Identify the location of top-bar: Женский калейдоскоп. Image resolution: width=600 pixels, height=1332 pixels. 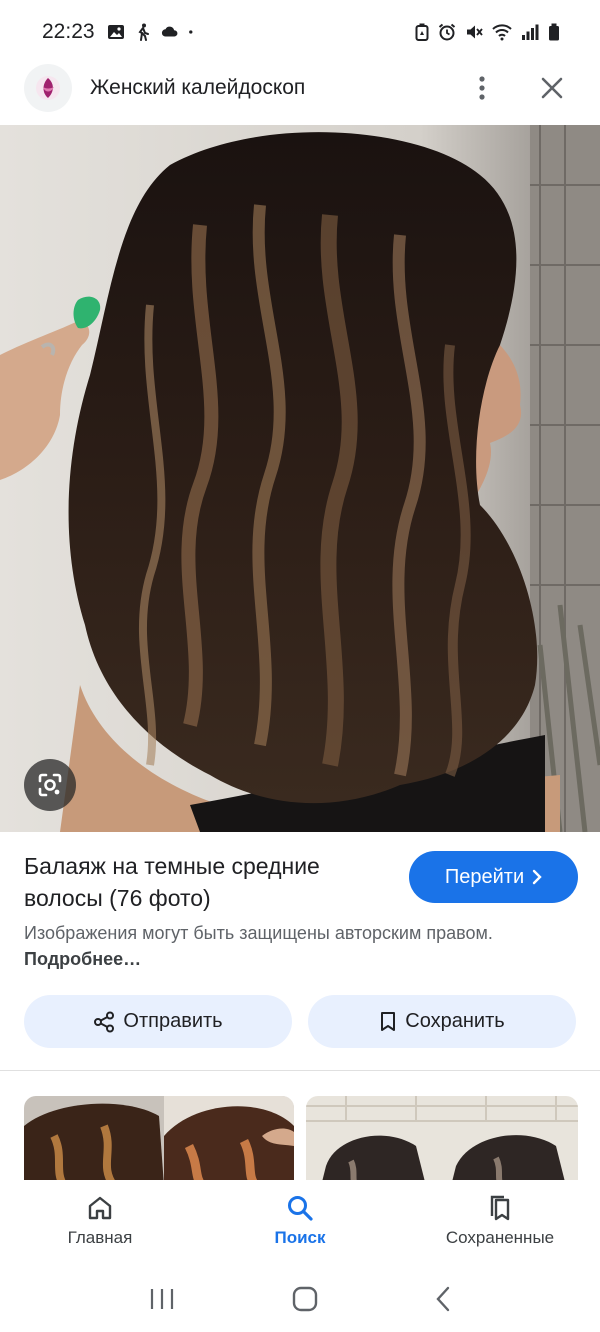
(300, 88).